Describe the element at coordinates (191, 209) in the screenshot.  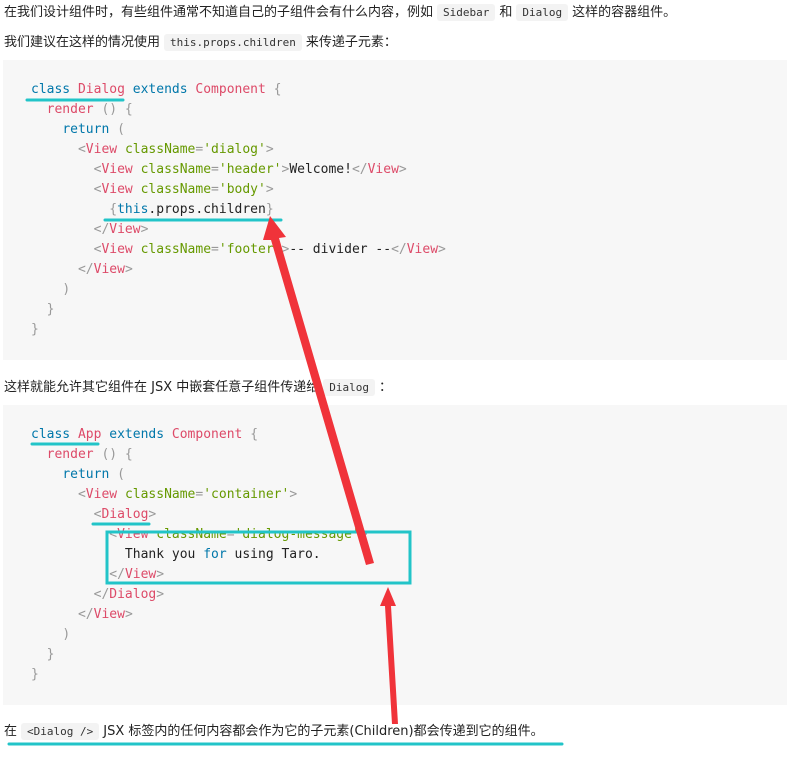
I see `code-line-children: {this.props.children}` at that location.